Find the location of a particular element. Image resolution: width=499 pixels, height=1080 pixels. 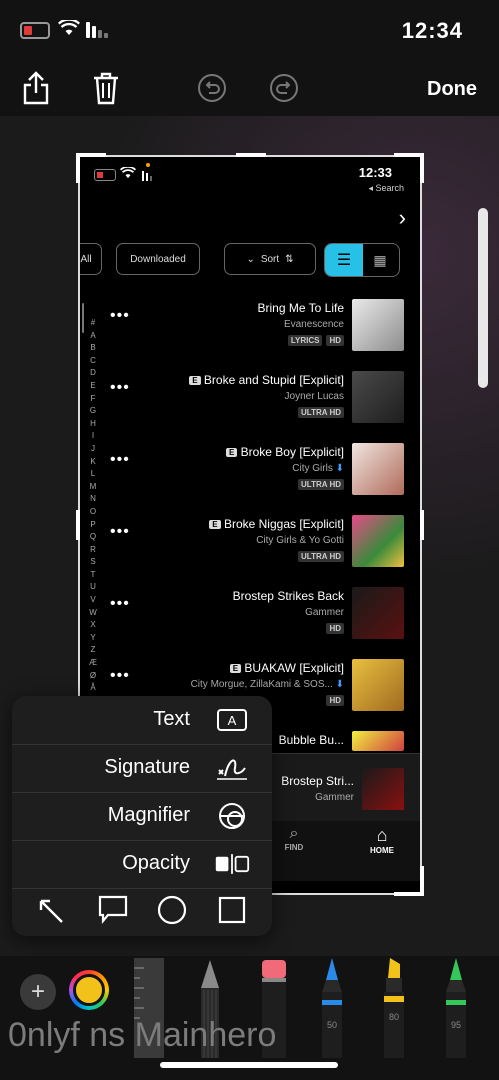

grid-view-icon: ▦ is located at coordinates (380, 260).